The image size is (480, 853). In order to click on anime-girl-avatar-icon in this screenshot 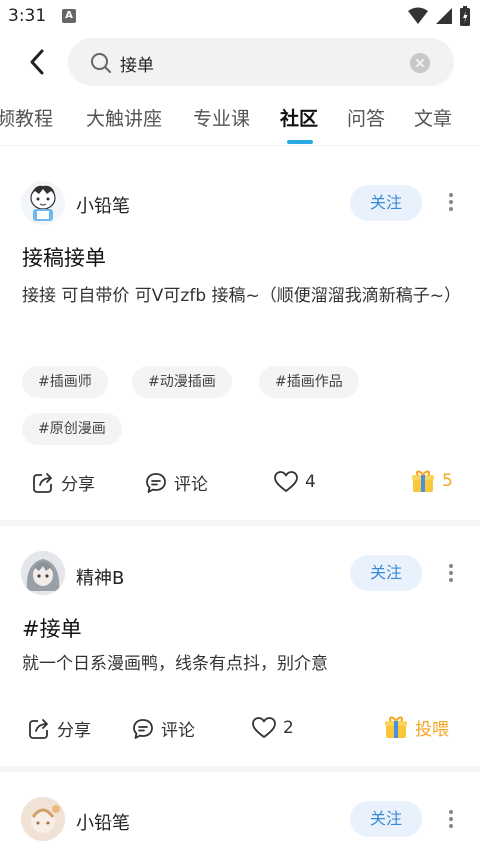, I will do `click(43, 573)`.